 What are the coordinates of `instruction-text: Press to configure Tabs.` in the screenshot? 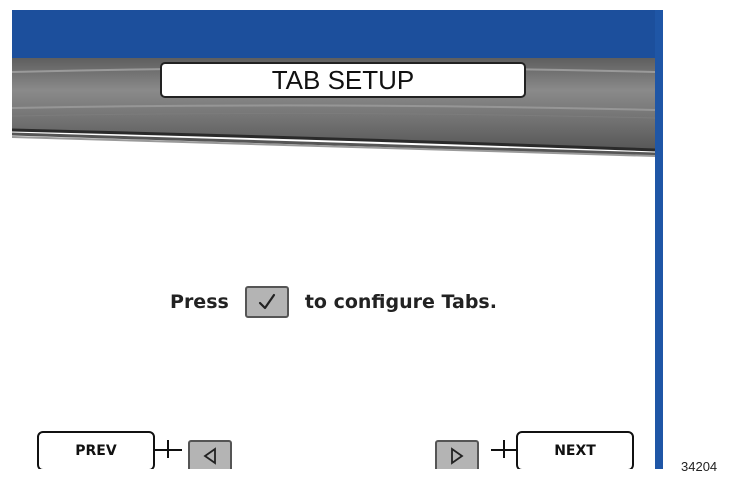 It's located at (333, 302).